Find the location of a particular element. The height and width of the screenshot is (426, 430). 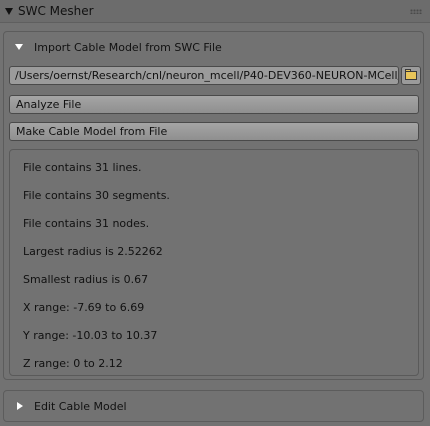

info-segments-count: File contains 30 segments. is located at coordinates (96, 195).